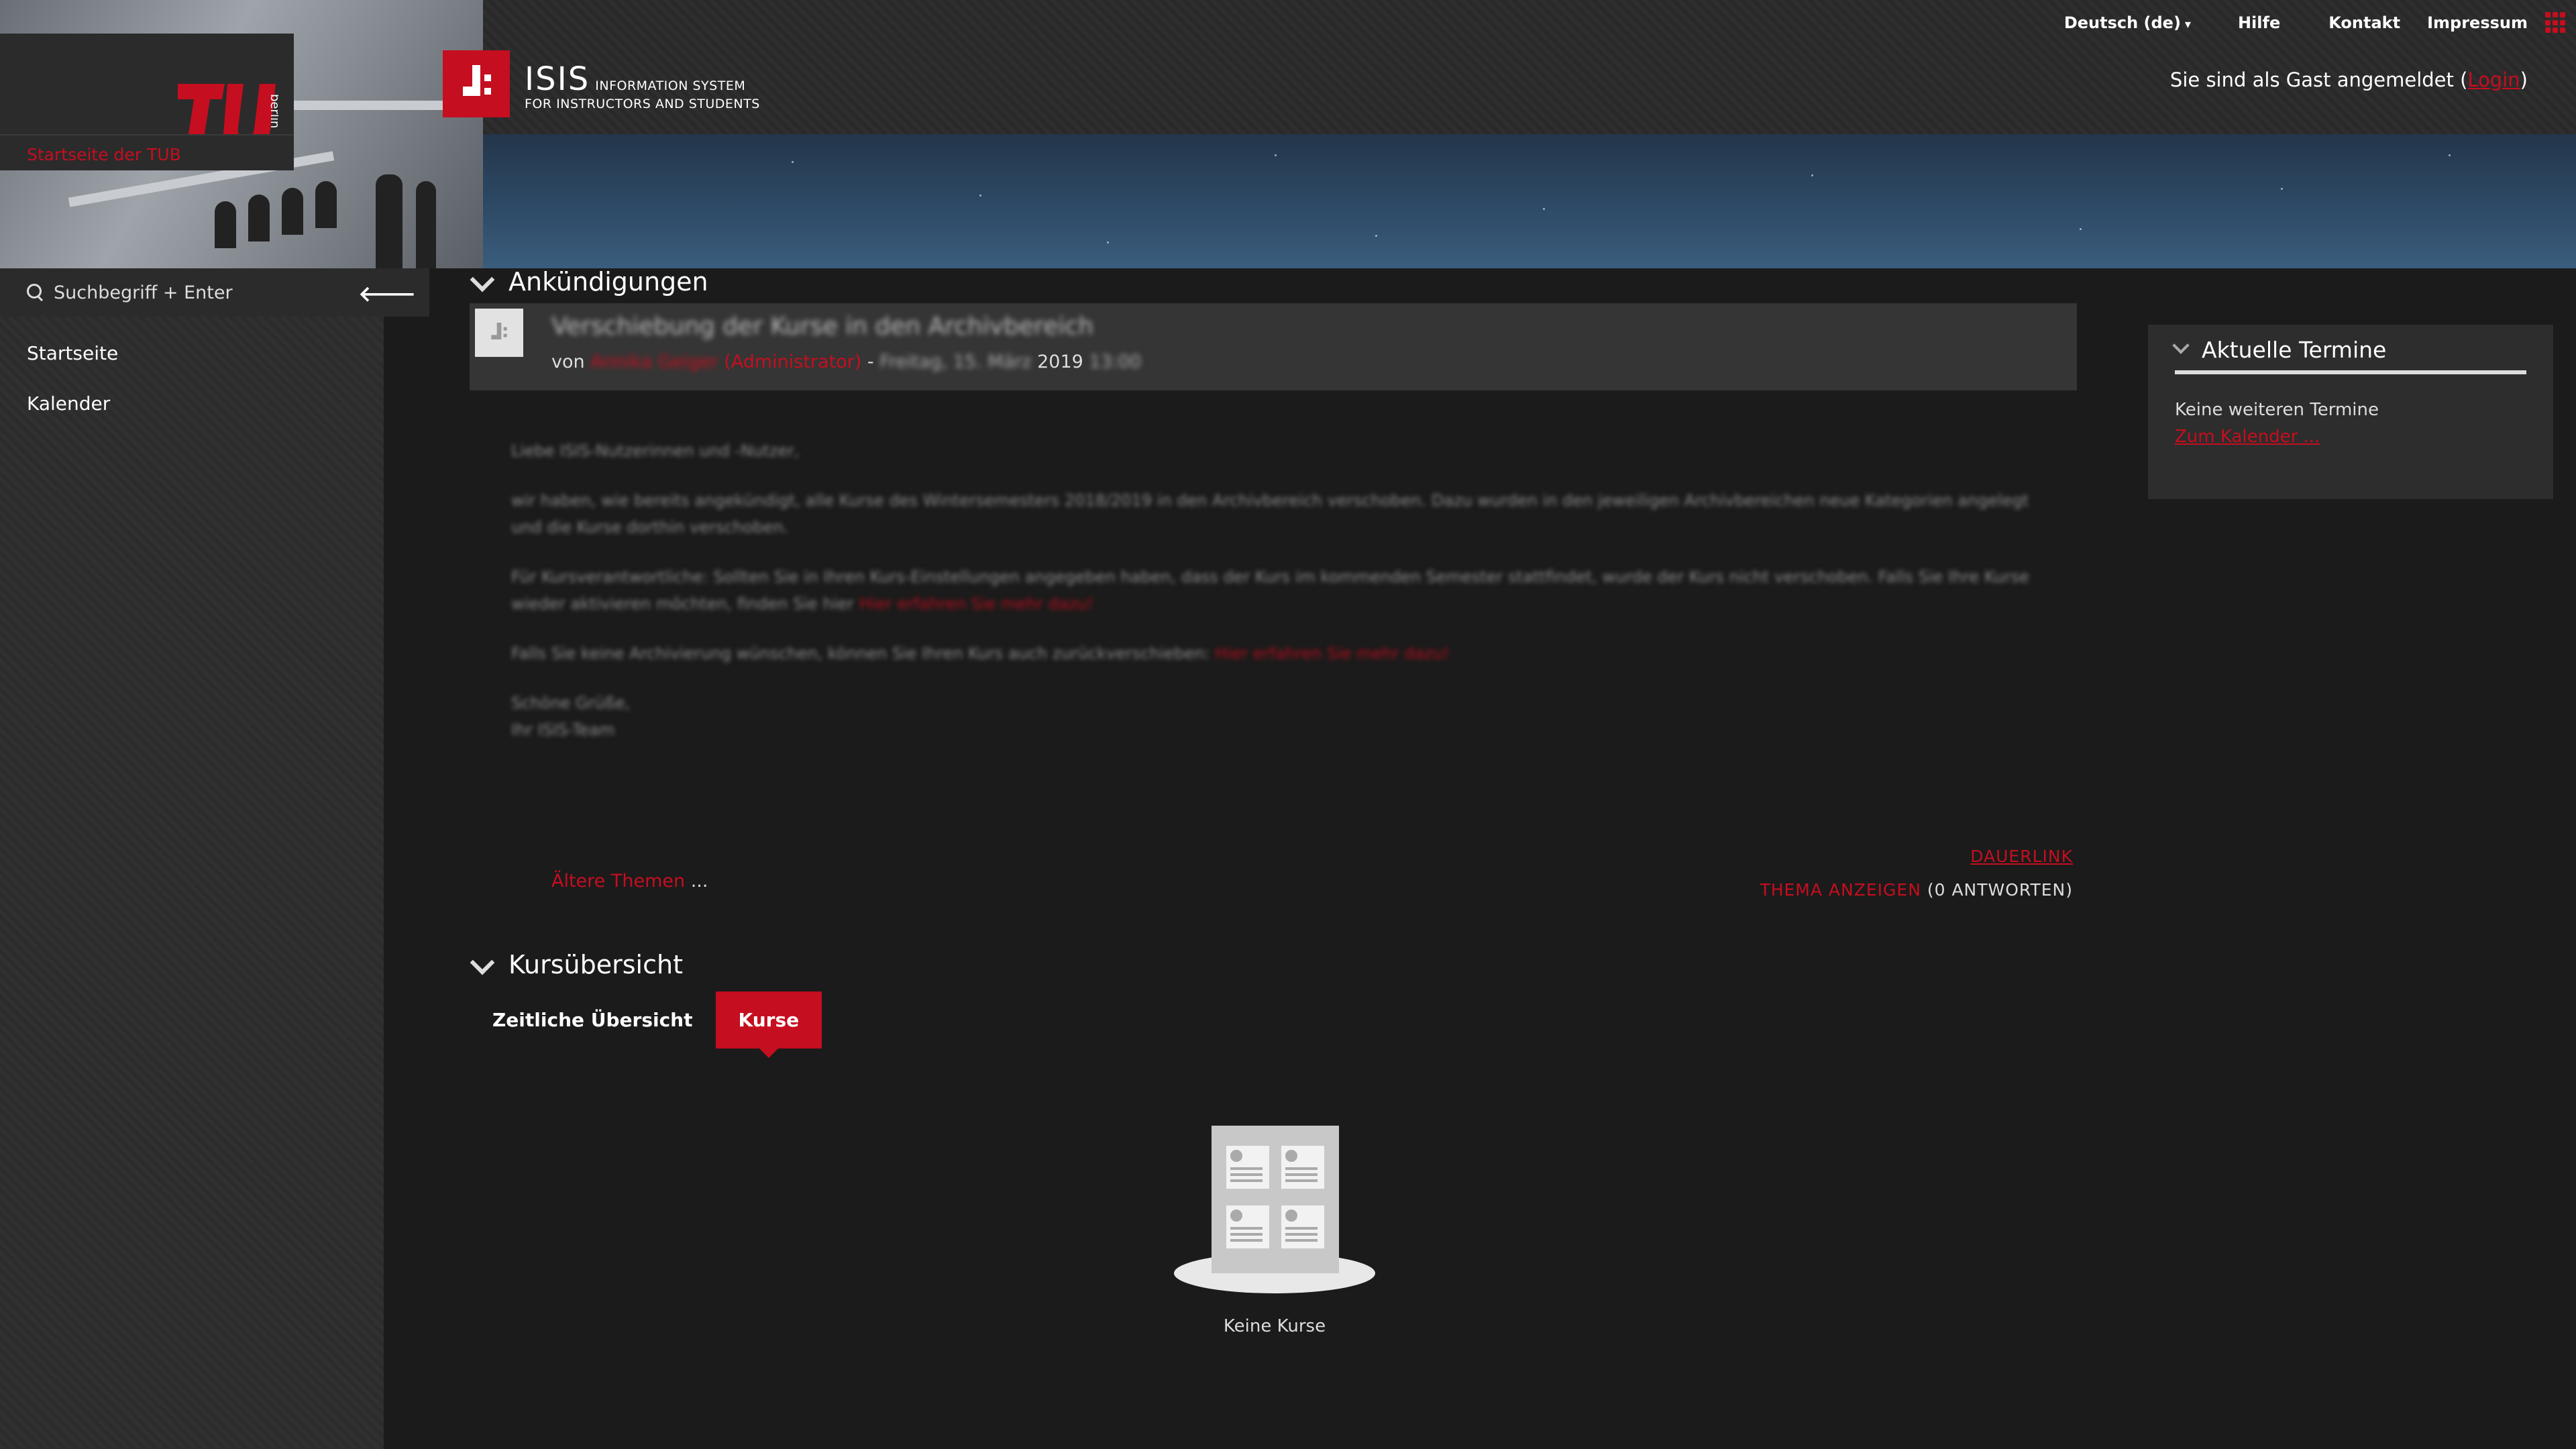 The height and width of the screenshot is (1449, 2576). What do you see at coordinates (618, 881) in the screenshot?
I see `older-topics-link: Ältere Themen` at bounding box center [618, 881].